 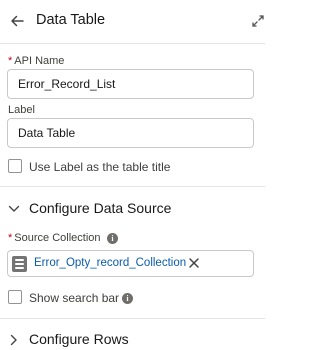 What do you see at coordinates (130, 133) in the screenshot?
I see `label-input` at bounding box center [130, 133].